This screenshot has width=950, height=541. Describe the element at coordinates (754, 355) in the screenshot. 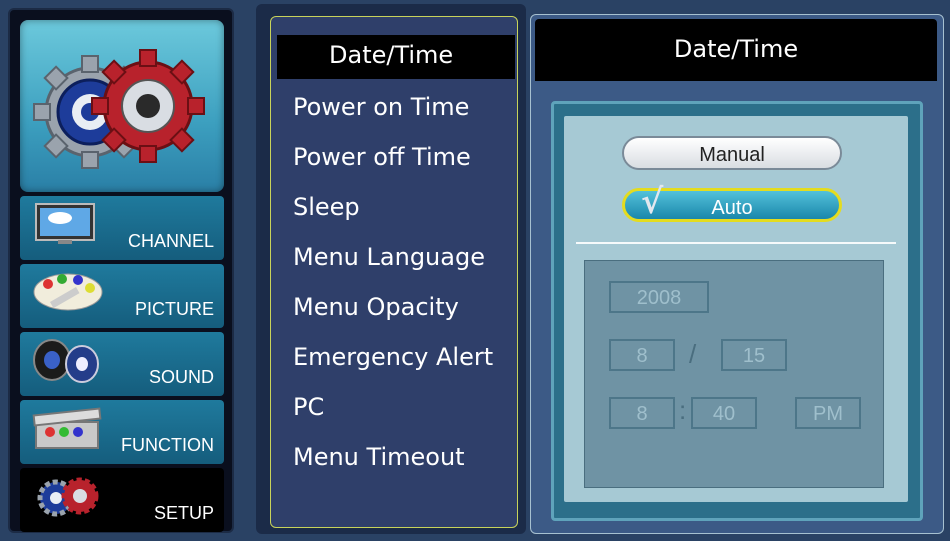

I see `day-field: 15` at that location.